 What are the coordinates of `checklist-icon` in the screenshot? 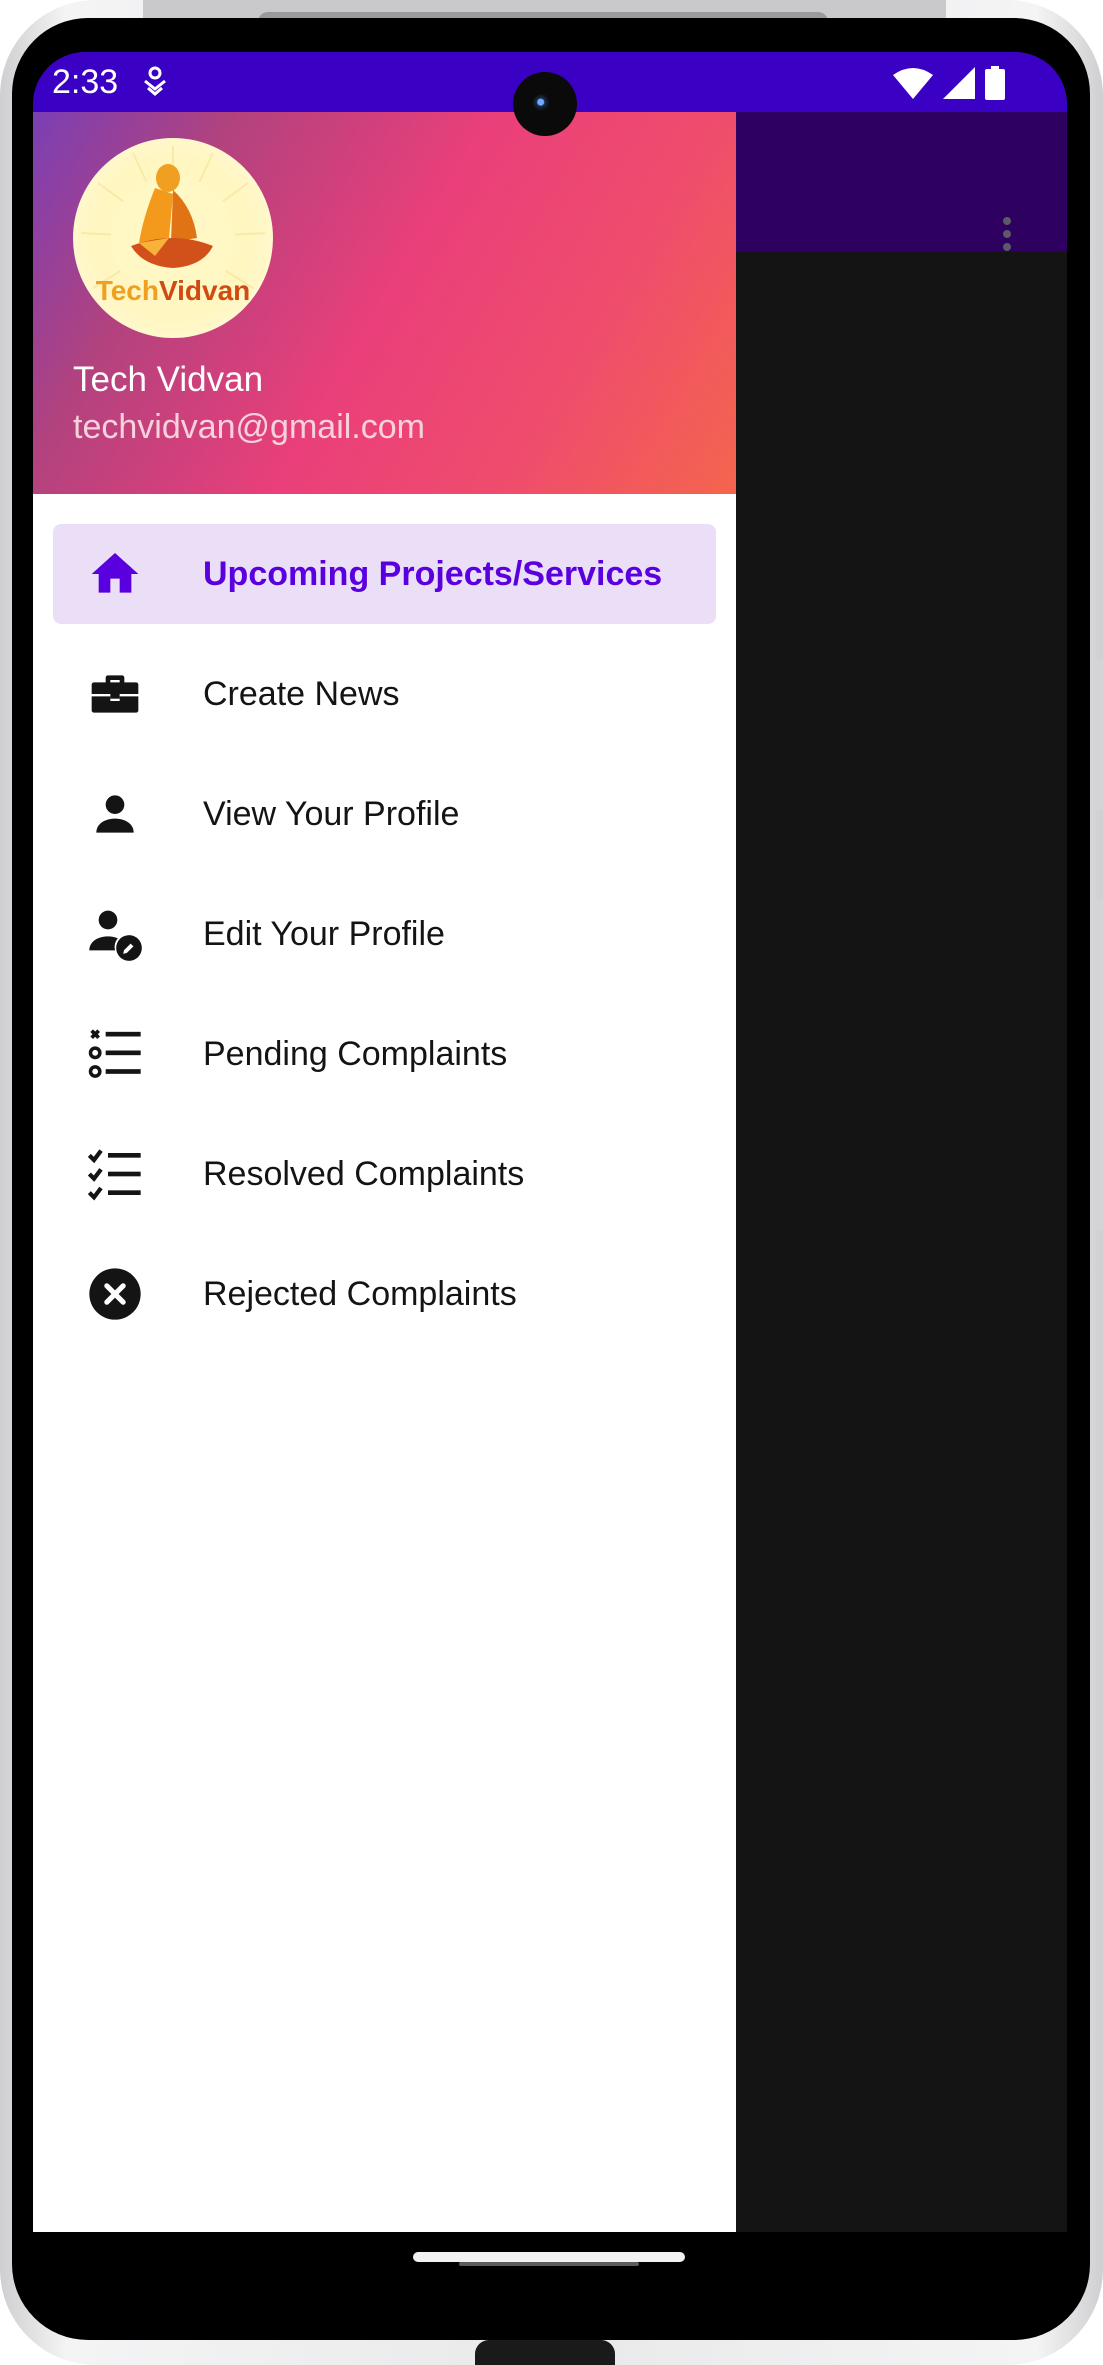 It's located at (114, 1175).